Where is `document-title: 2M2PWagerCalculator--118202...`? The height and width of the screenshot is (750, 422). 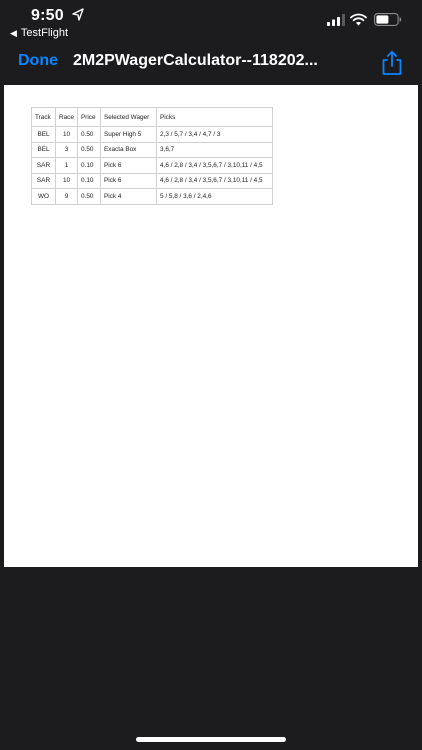
document-title: 2M2PWagerCalculator--118202... is located at coordinates (195, 60).